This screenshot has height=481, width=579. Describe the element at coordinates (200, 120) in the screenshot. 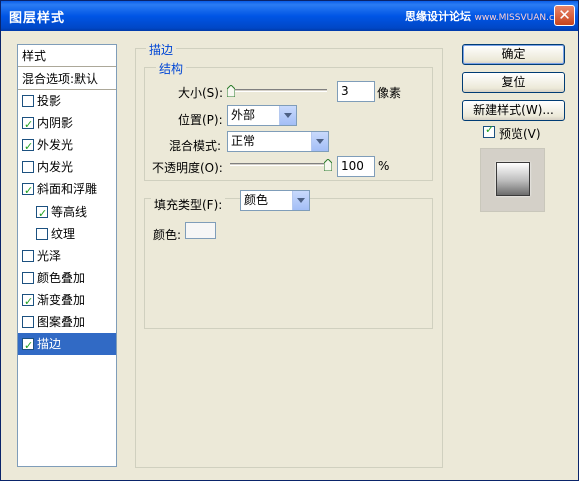

I see `position-label: 位置(P):` at that location.